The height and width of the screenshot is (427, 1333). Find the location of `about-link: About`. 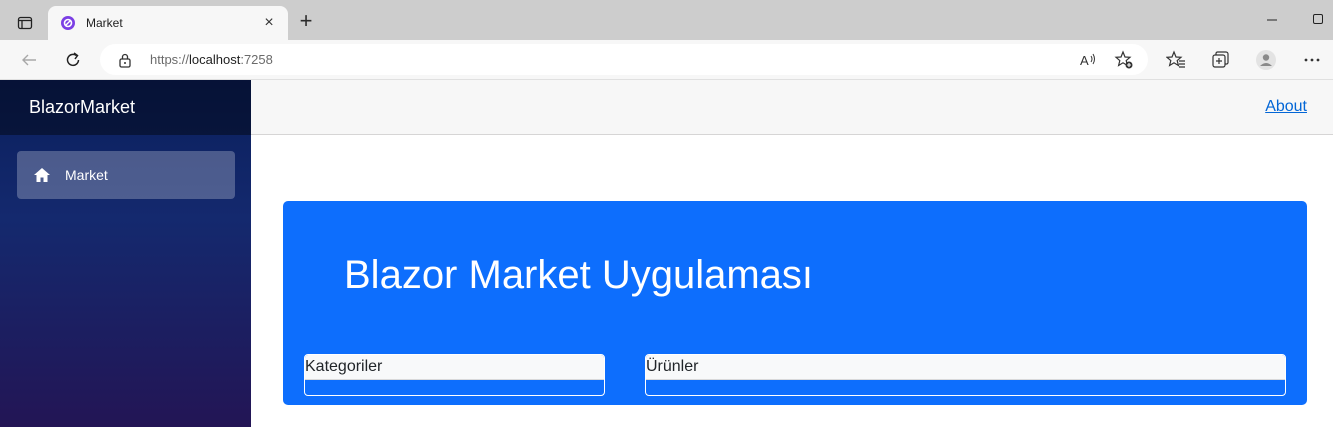

about-link: About is located at coordinates (1286, 107).